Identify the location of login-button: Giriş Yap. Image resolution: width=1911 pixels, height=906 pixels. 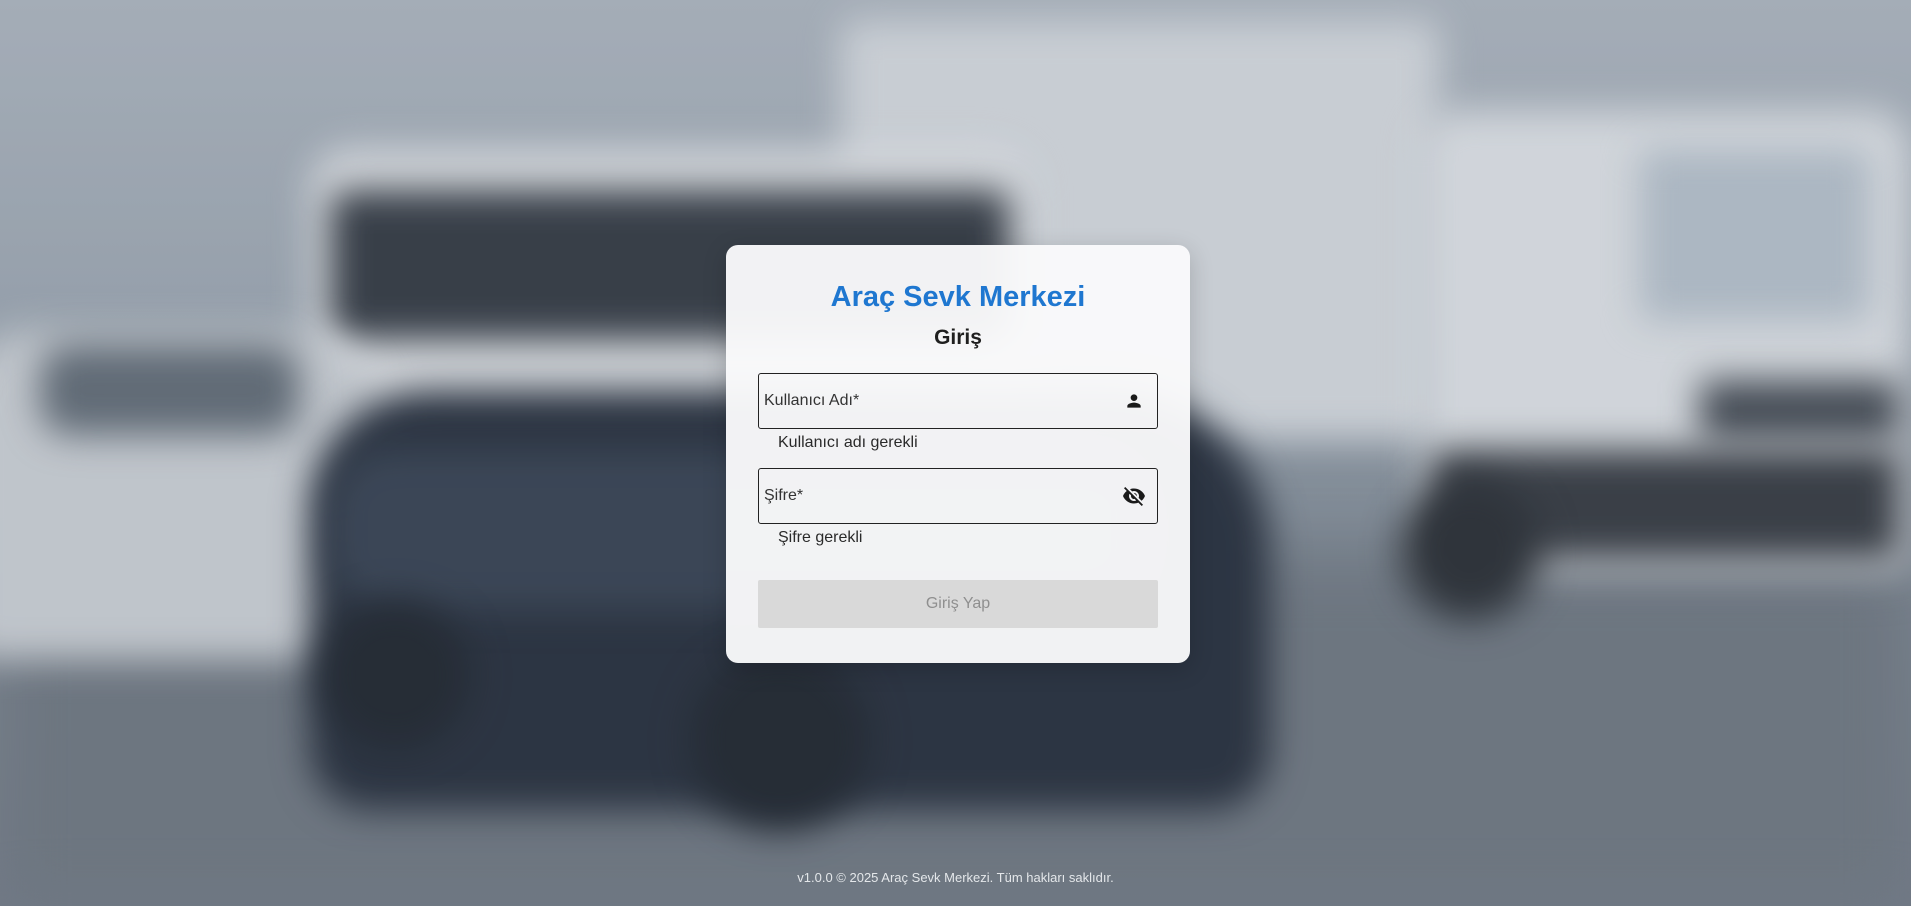
(958, 604).